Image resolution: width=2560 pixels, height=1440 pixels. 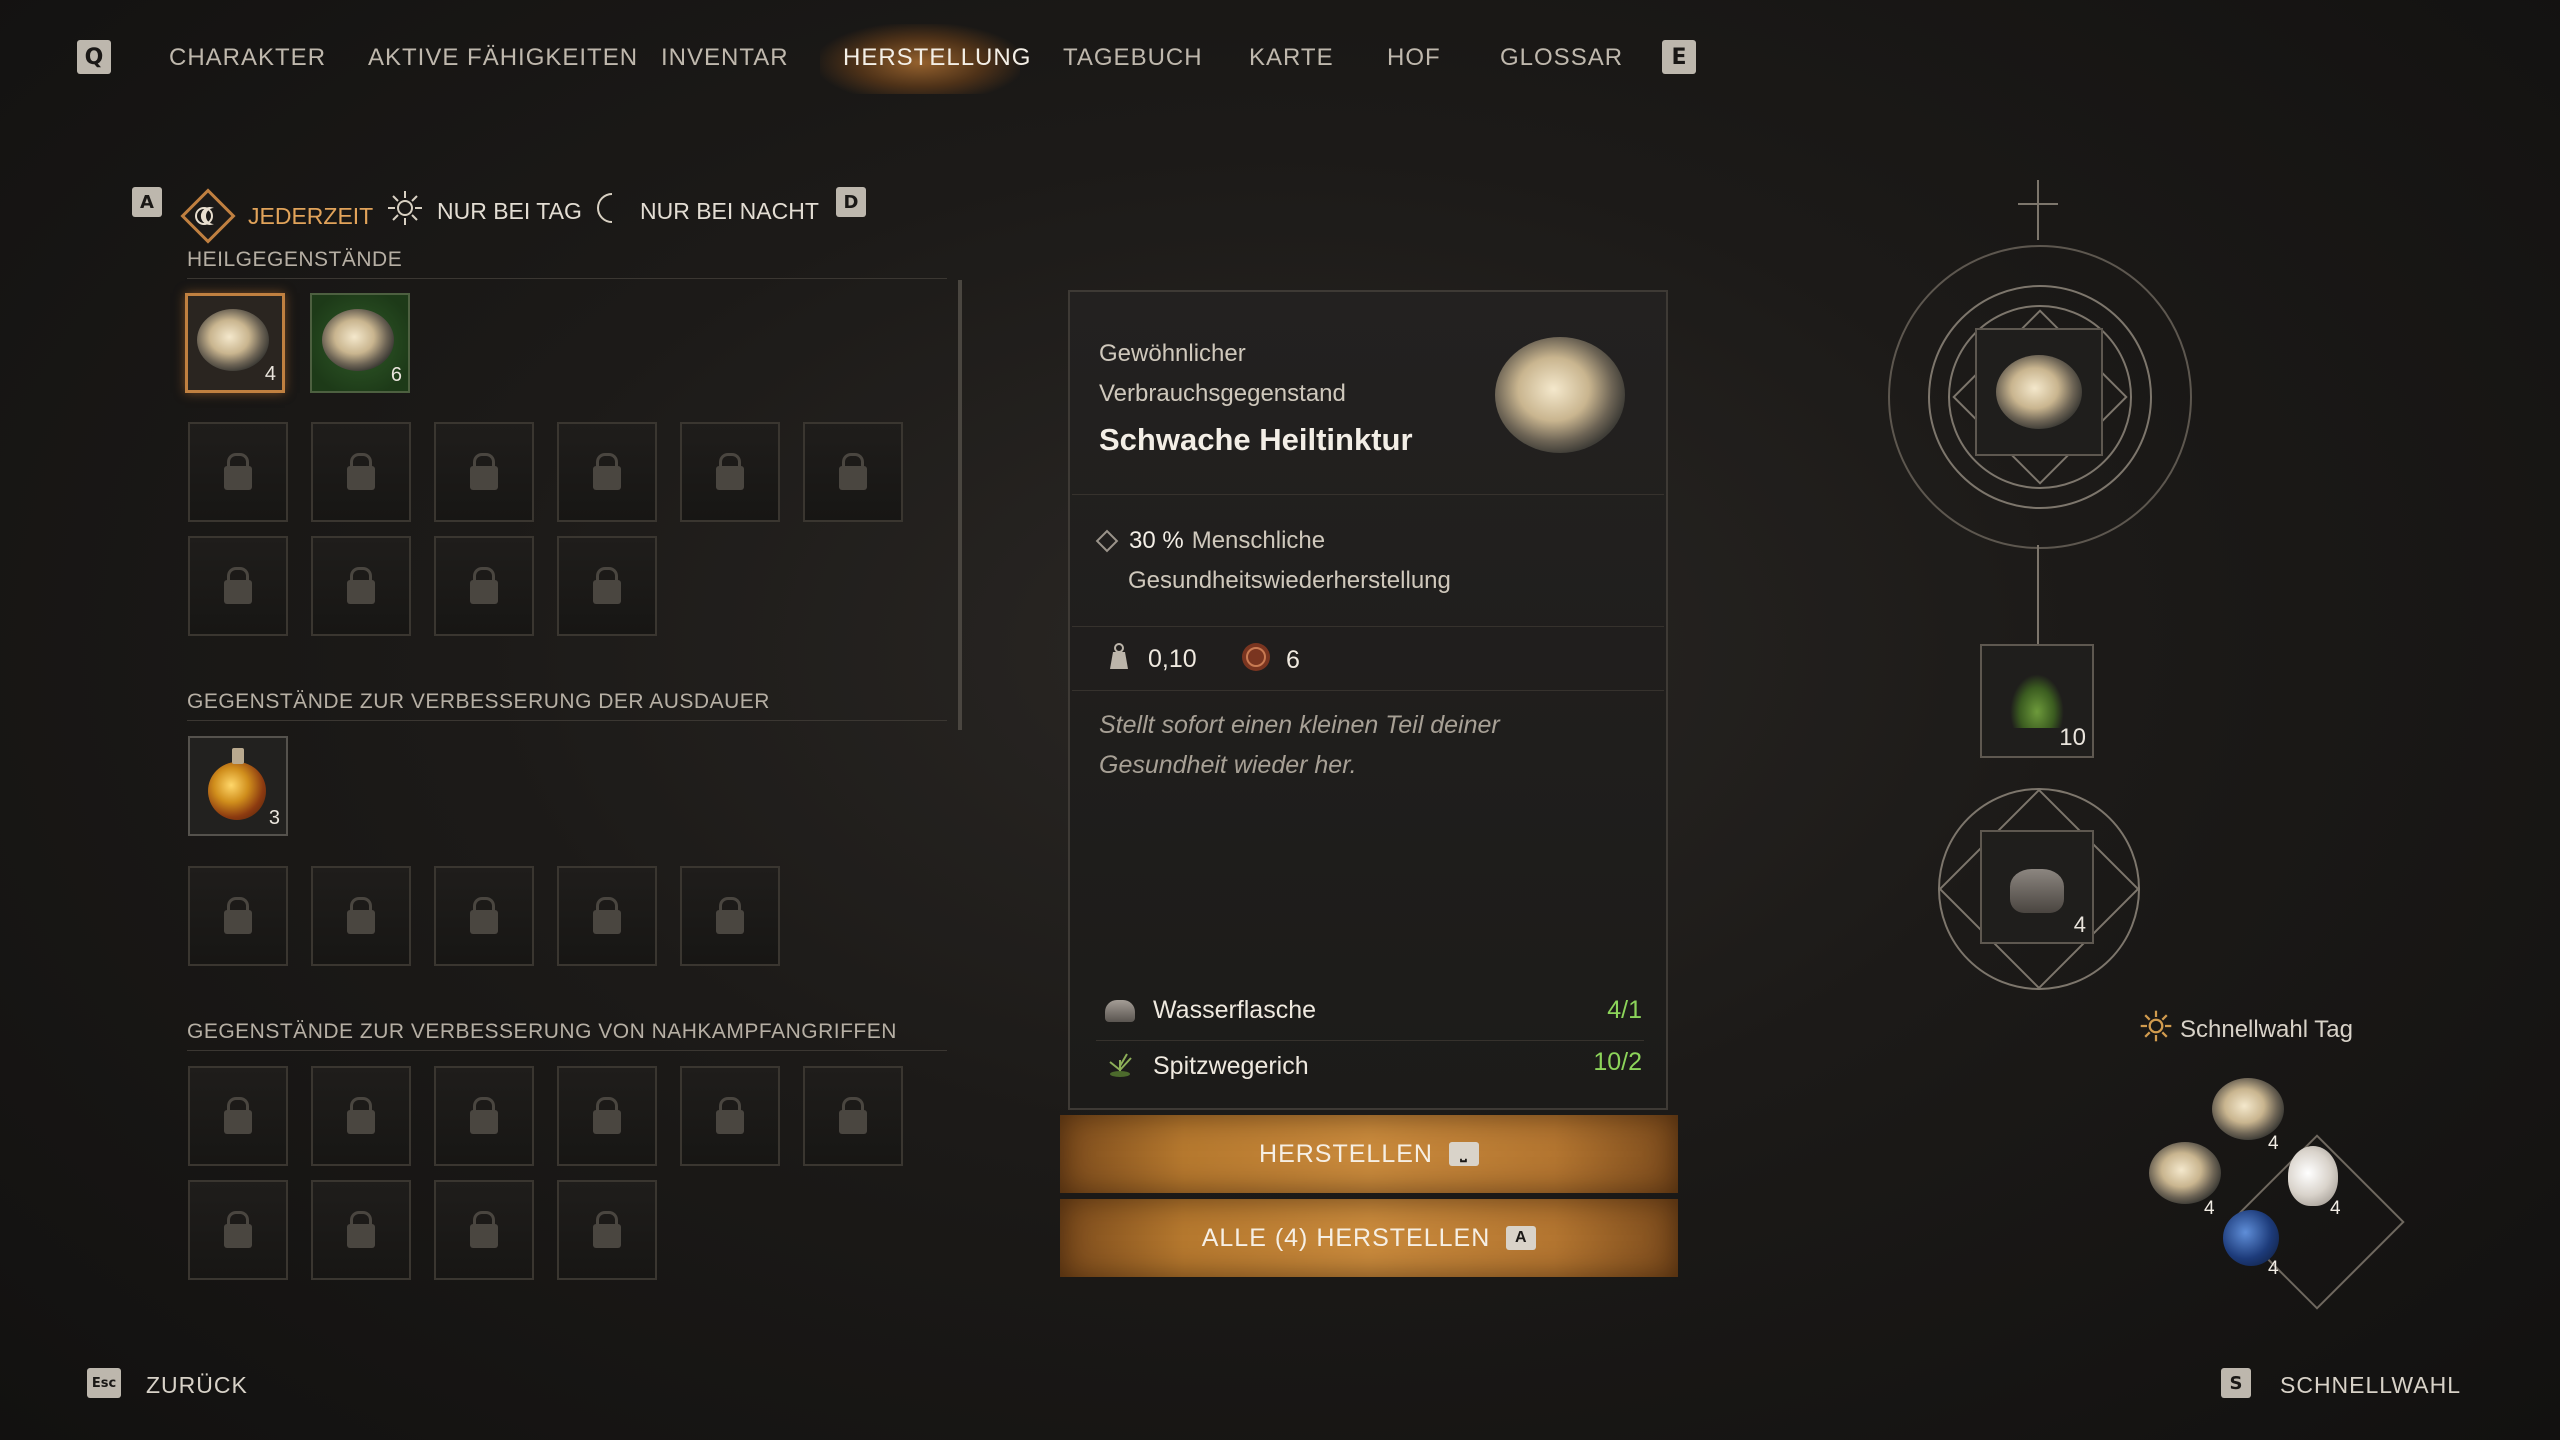 What do you see at coordinates (2370, 1385) in the screenshot?
I see `quickselect-label: SCHNELLWAHL` at bounding box center [2370, 1385].